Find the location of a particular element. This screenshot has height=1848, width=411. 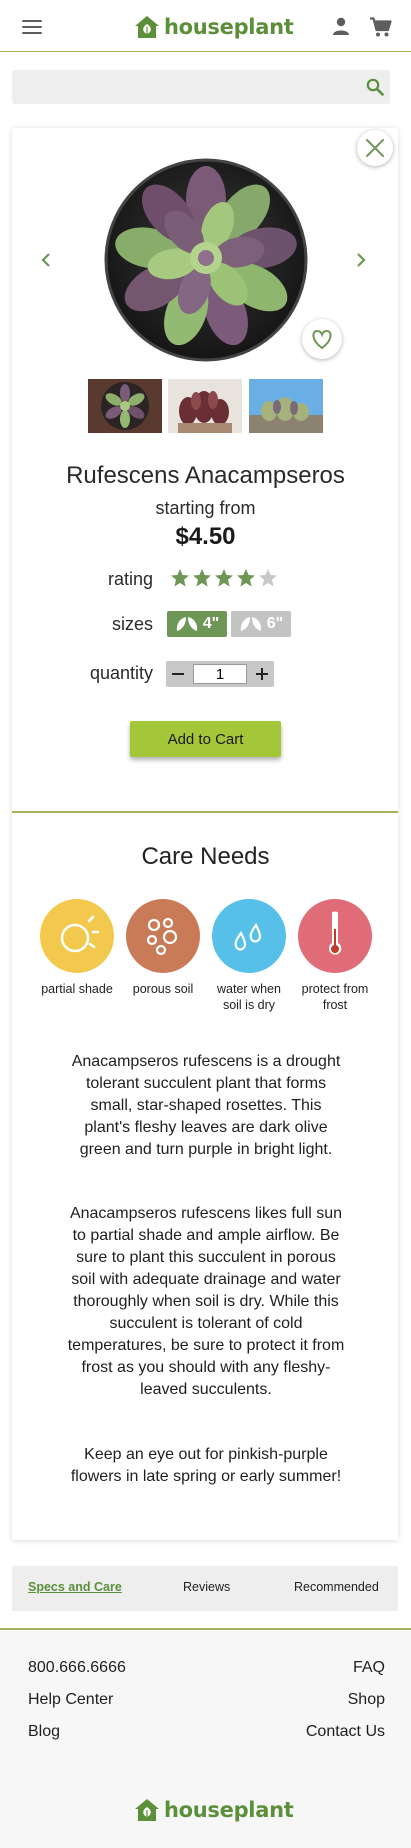

hamburger-menu-icon is located at coordinates (32, 27).